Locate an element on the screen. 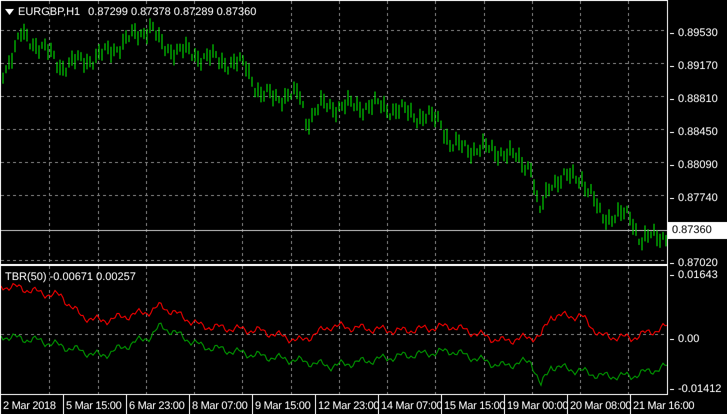 This screenshot has height=414, width=727. time-axis-label: 21 Mar 16:00 is located at coordinates (661, 404).